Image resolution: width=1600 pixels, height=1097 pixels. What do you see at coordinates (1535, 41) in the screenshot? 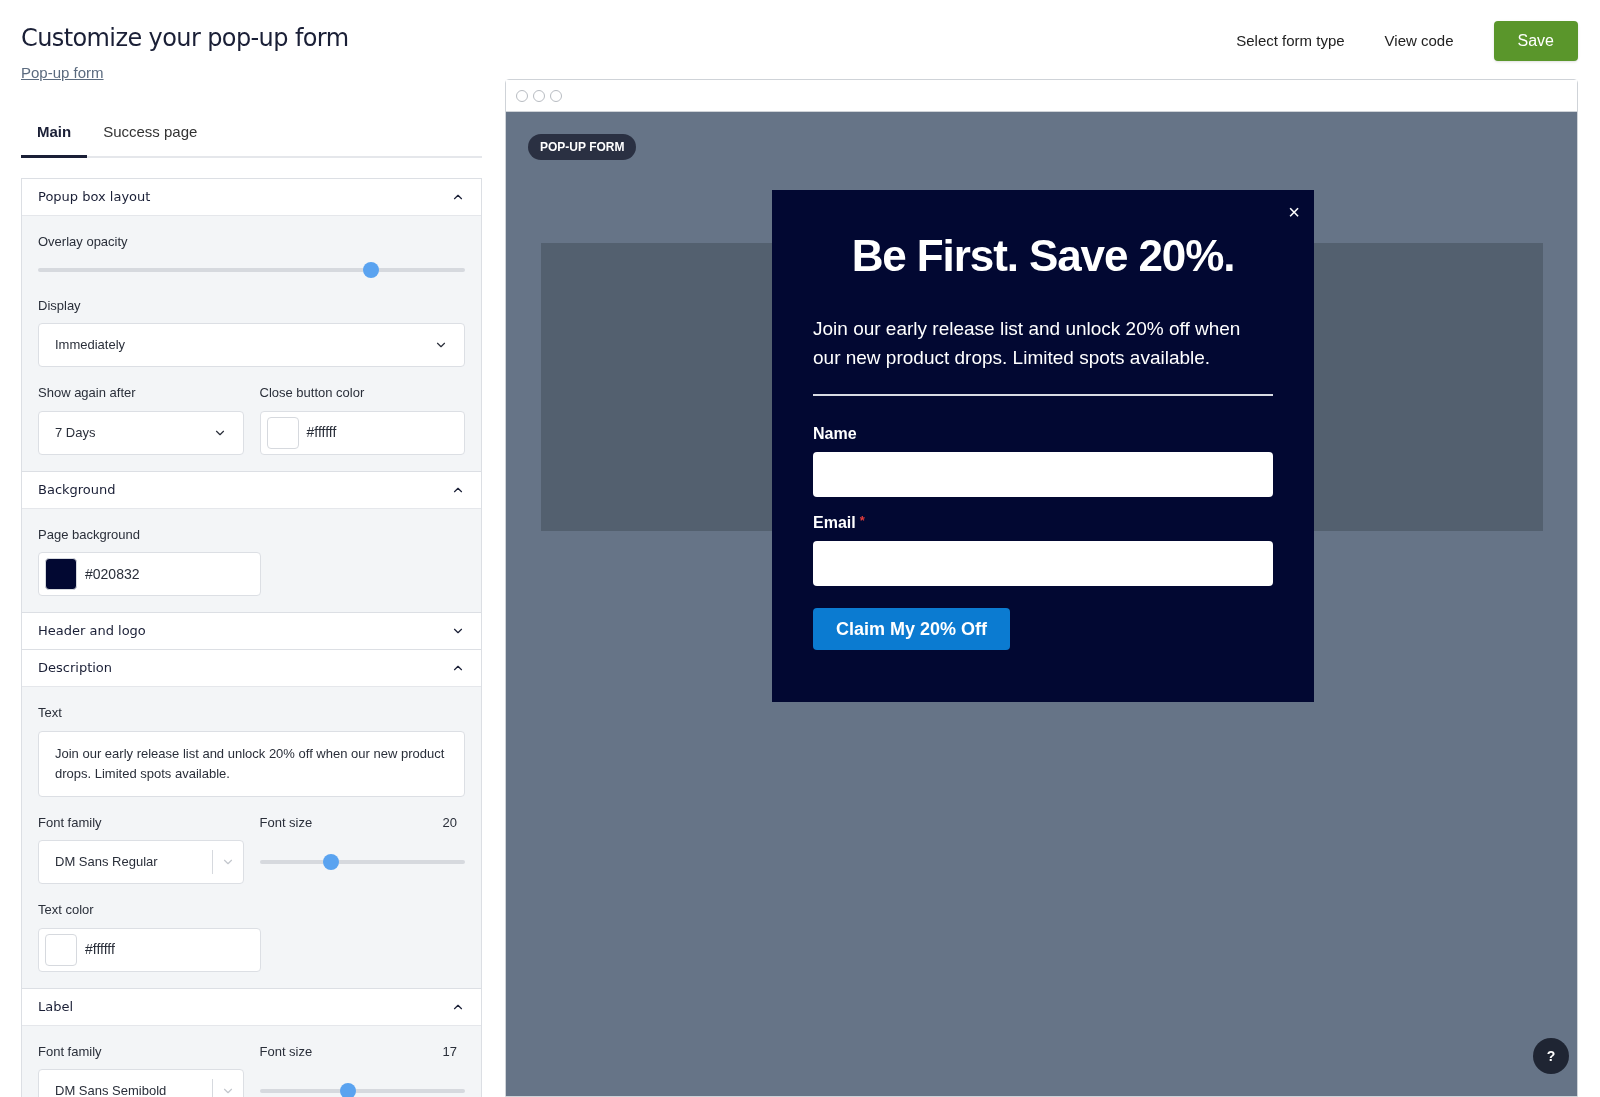
I see `save-button: Save` at bounding box center [1535, 41].